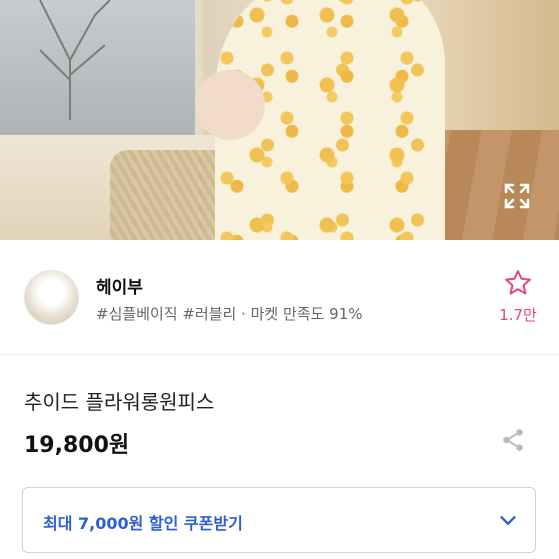 The width and height of the screenshot is (559, 559). Describe the element at coordinates (279, 354) in the screenshot. I see `divider` at that location.